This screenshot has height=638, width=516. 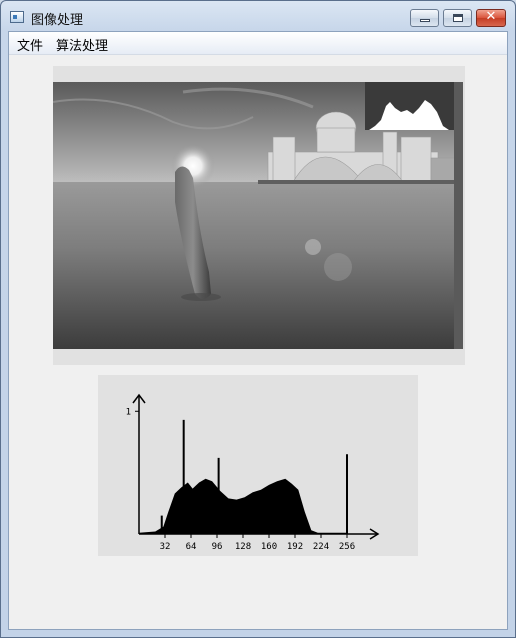 I want to click on app-icon, so click(x=17, y=17).